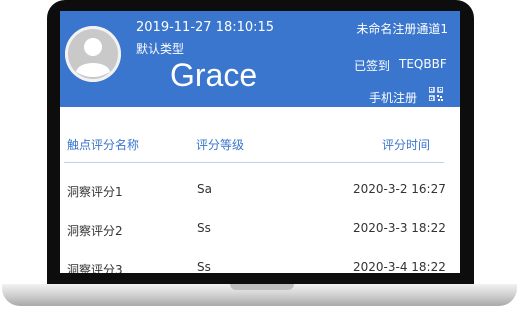 This screenshot has width=519, height=315. Describe the element at coordinates (95, 268) in the screenshot. I see `row-3-name: 洞察评分3` at that location.